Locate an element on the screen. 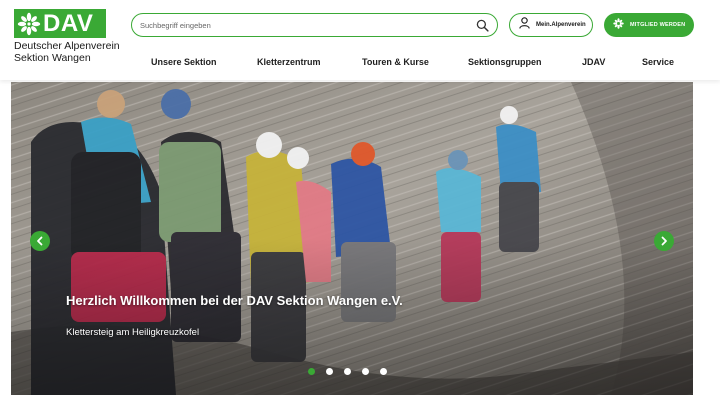 This screenshot has width=720, height=402. organization-name-line1: Deutscher Alpenverein is located at coordinates (67, 46).